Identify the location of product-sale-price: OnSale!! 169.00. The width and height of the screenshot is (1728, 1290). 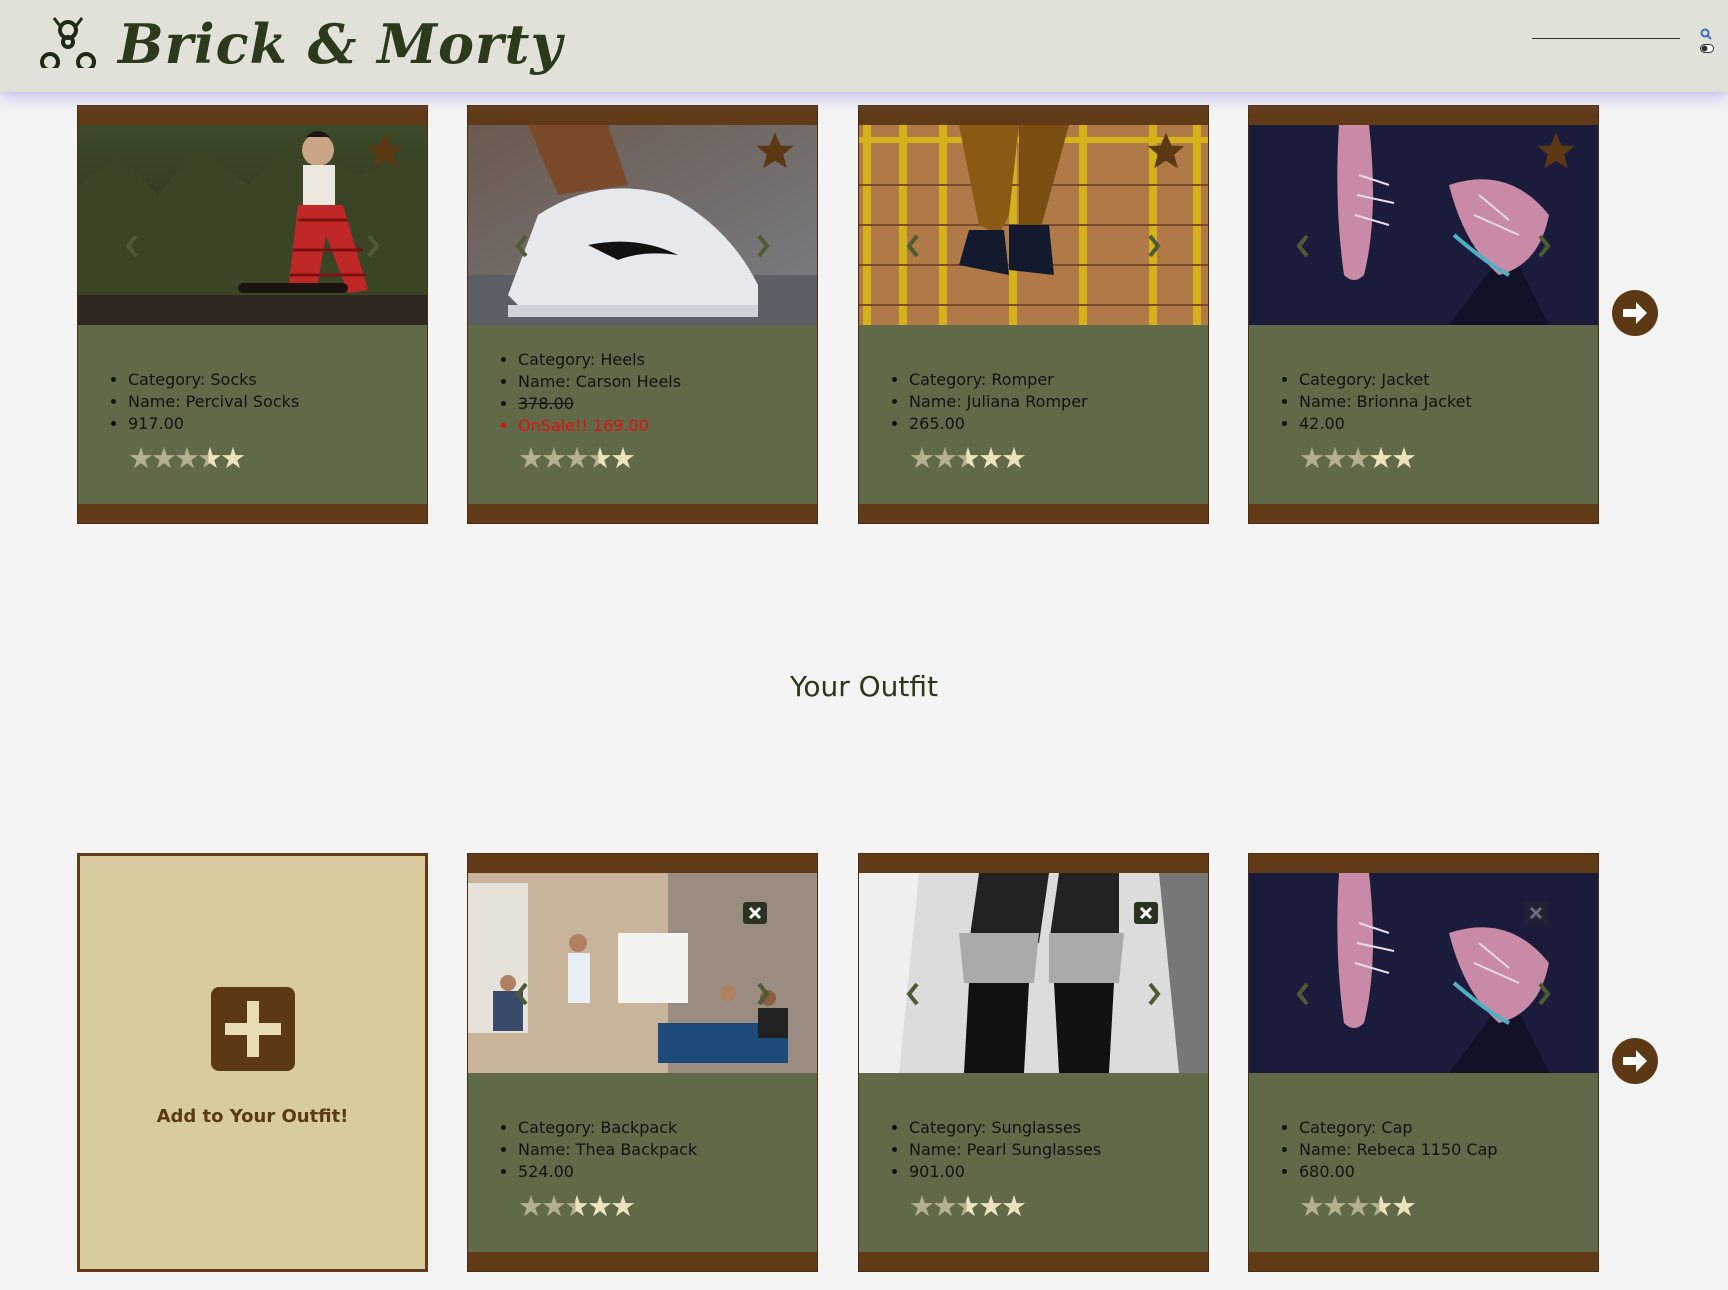
(668, 426).